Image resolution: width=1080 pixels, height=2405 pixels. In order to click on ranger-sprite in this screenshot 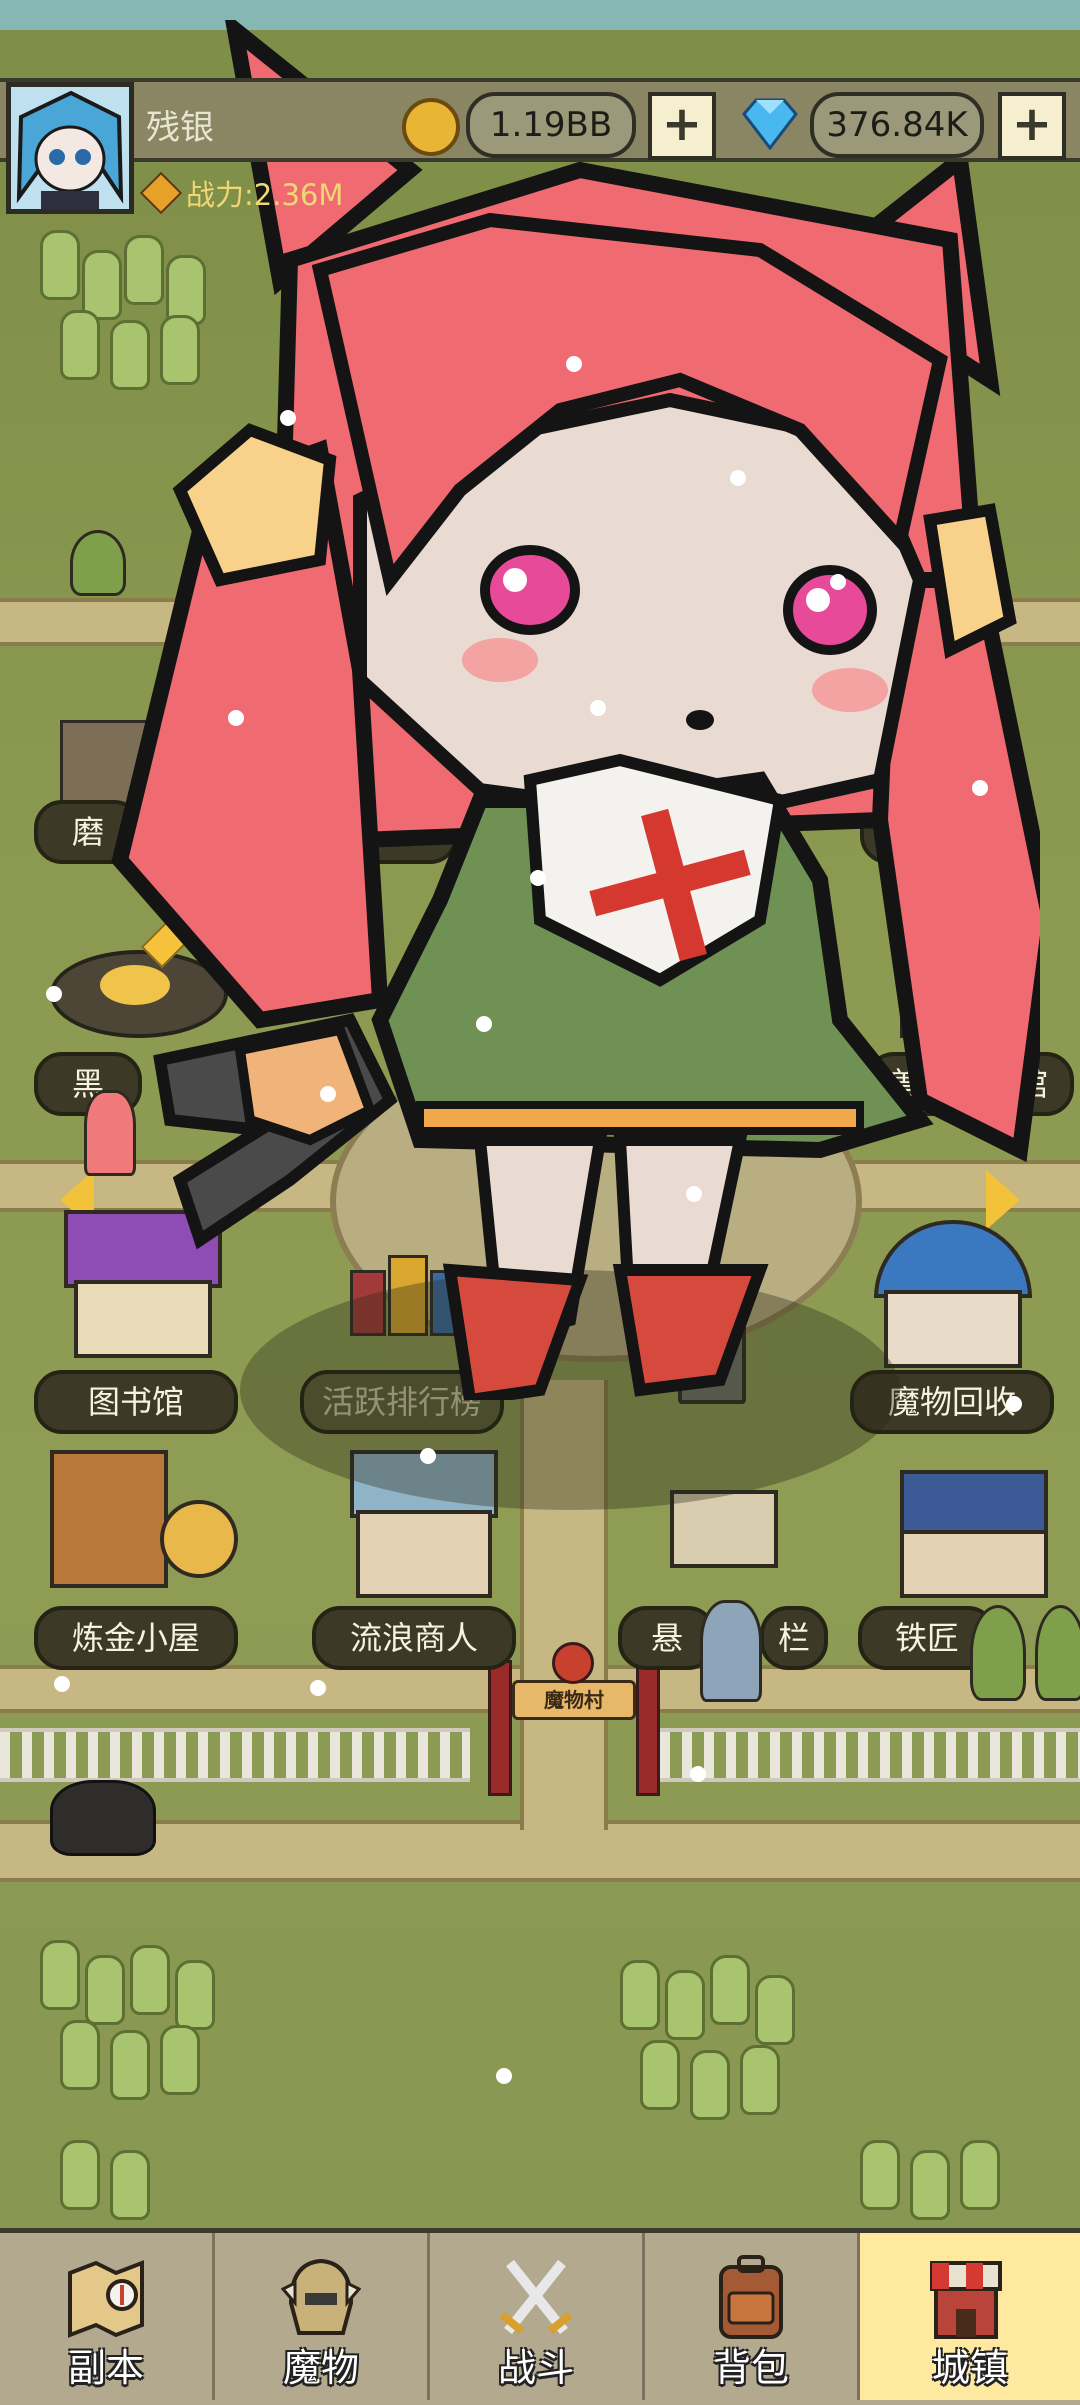, I will do `click(731, 1651)`.